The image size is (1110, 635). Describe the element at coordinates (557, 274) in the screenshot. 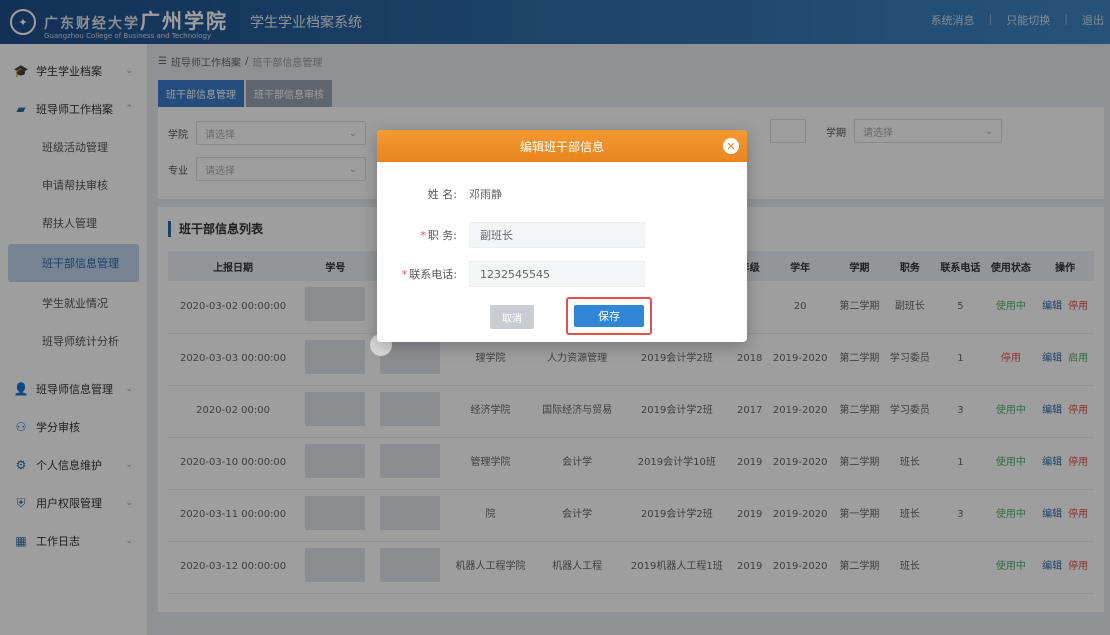

I see `phone-input: 1232545545` at that location.